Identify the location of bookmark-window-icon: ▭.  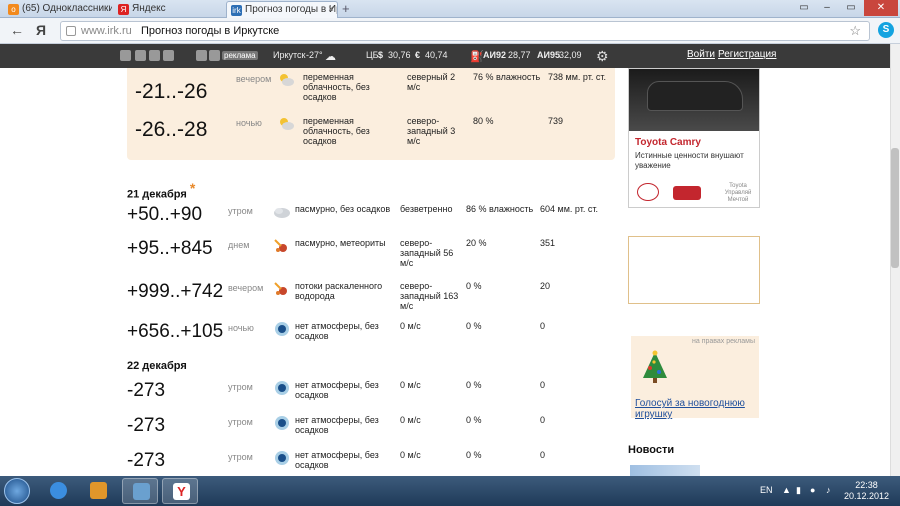
(804, 8).